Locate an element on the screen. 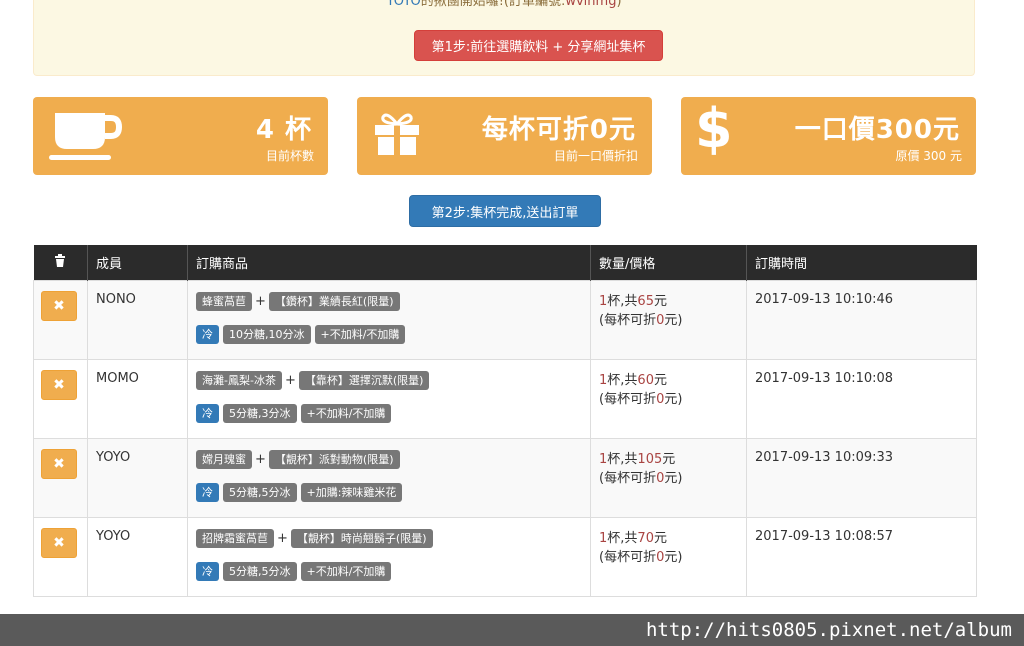 This screenshot has height=646, width=1024. header-member: 成員 is located at coordinates (137, 262).